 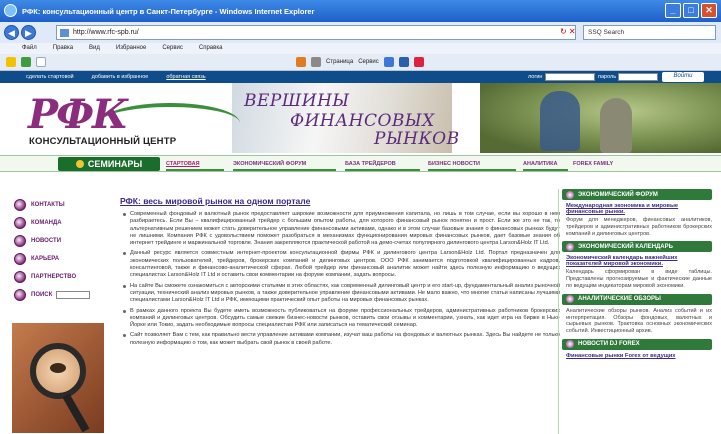 What do you see at coordinates (570, 77) in the screenshot?
I see `login-input` at bounding box center [570, 77].